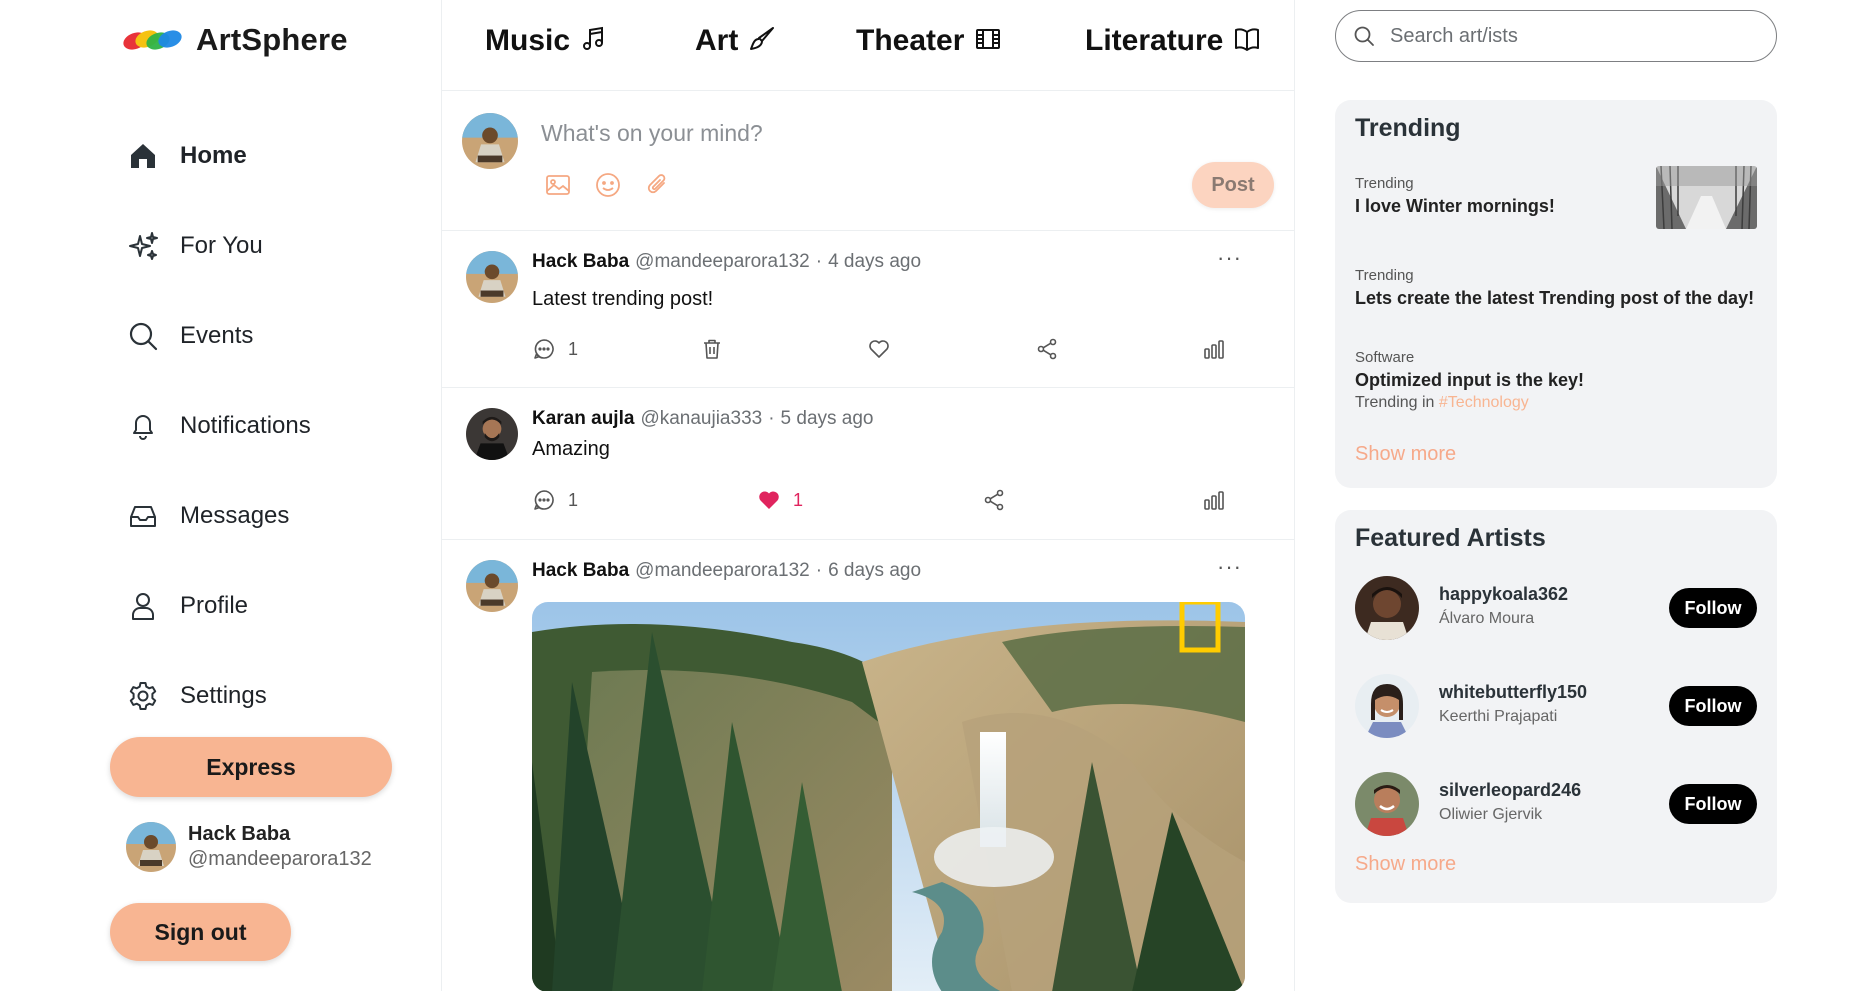 Image resolution: width=1868 pixels, height=991 pixels. I want to click on comment-count: 1, so click(573, 348).